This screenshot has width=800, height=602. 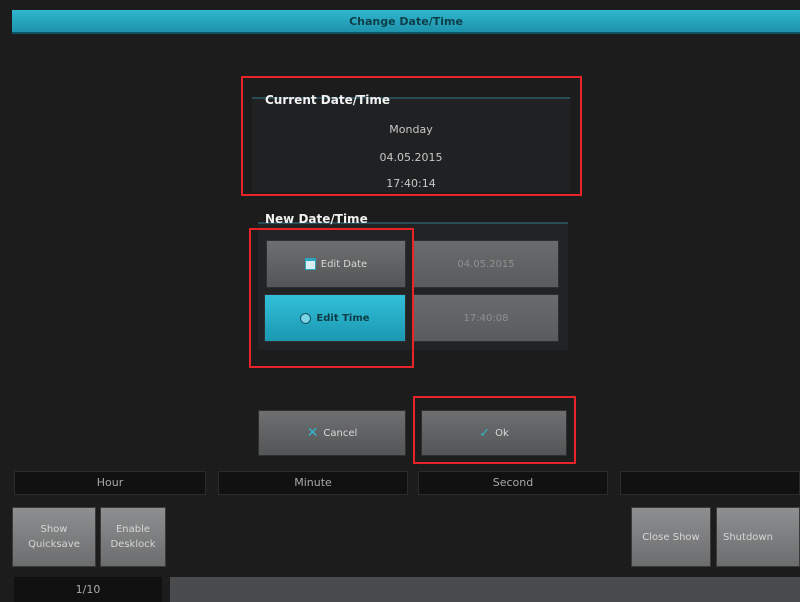 I want to click on current-datetime-heading: Current Date/Time, so click(x=328, y=100).